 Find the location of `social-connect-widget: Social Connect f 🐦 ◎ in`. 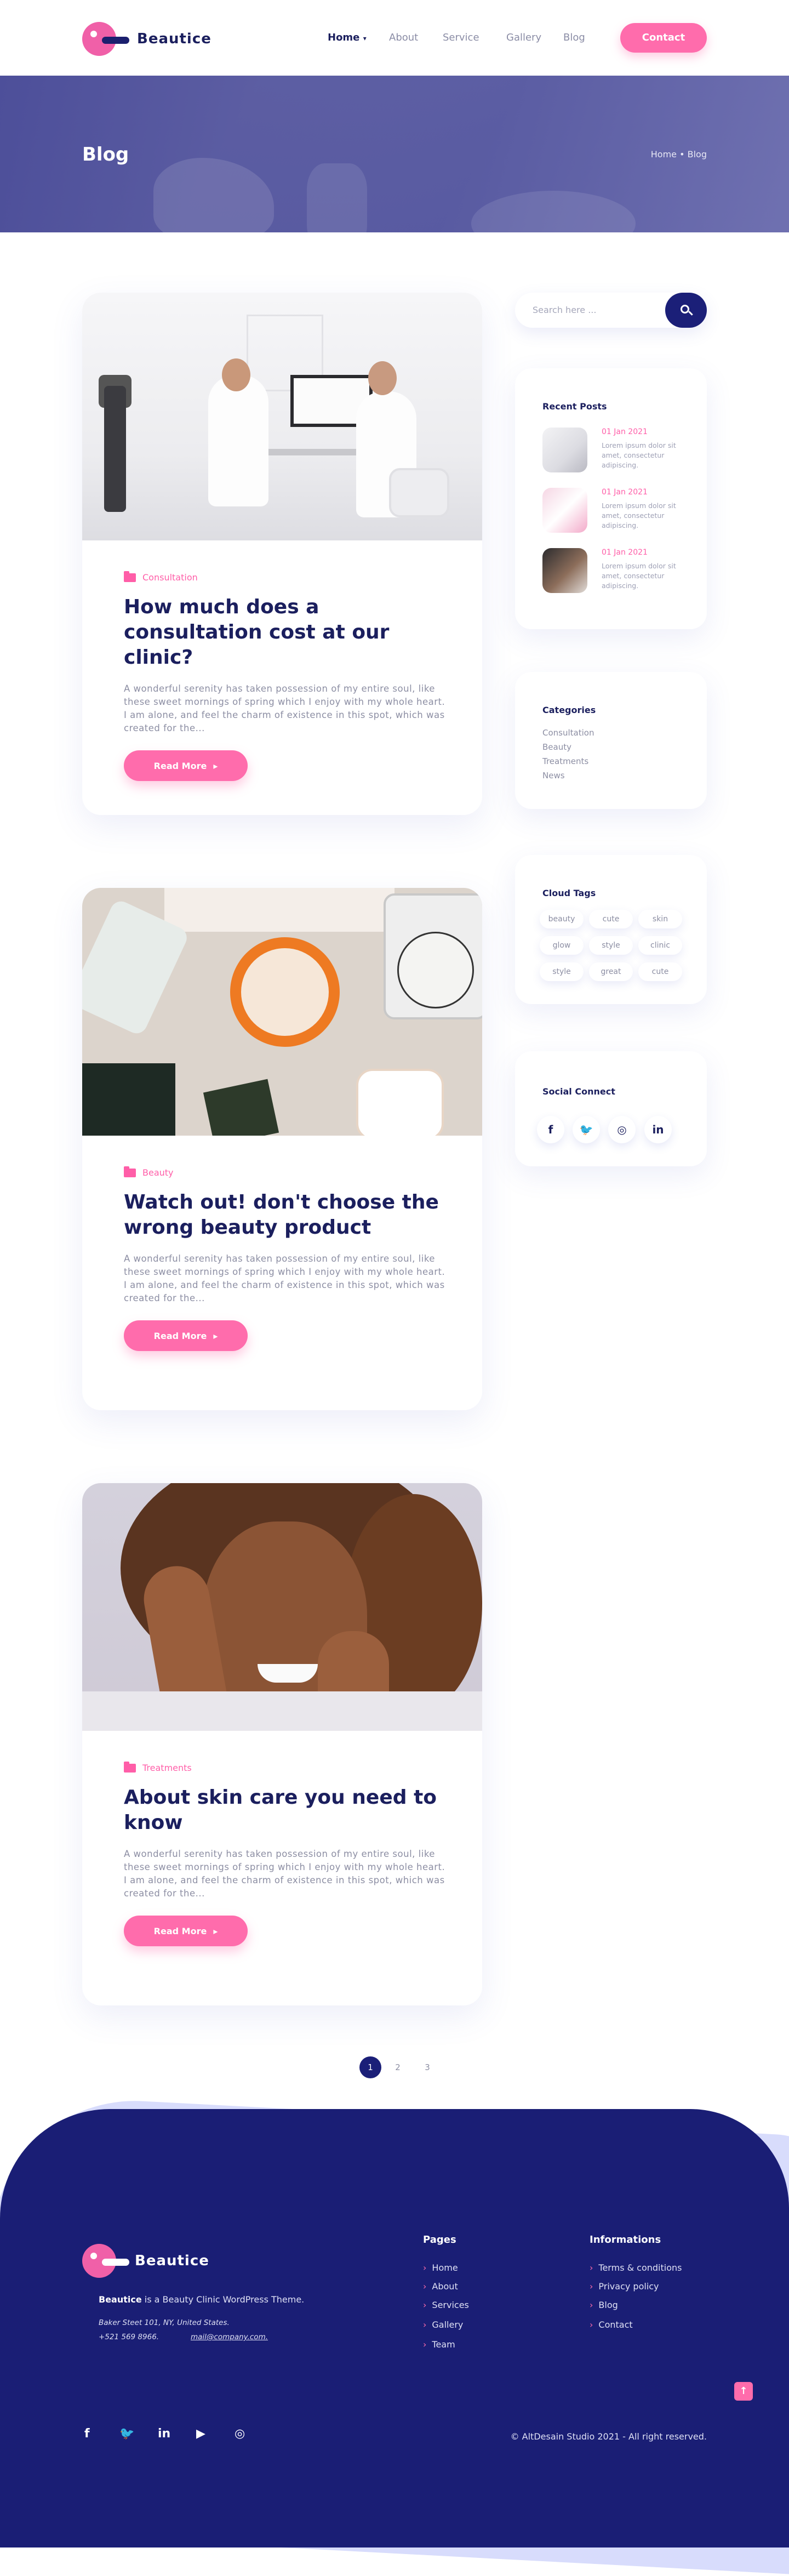

social-connect-widget: Social Connect f 🐦 ◎ in is located at coordinates (611, 1108).